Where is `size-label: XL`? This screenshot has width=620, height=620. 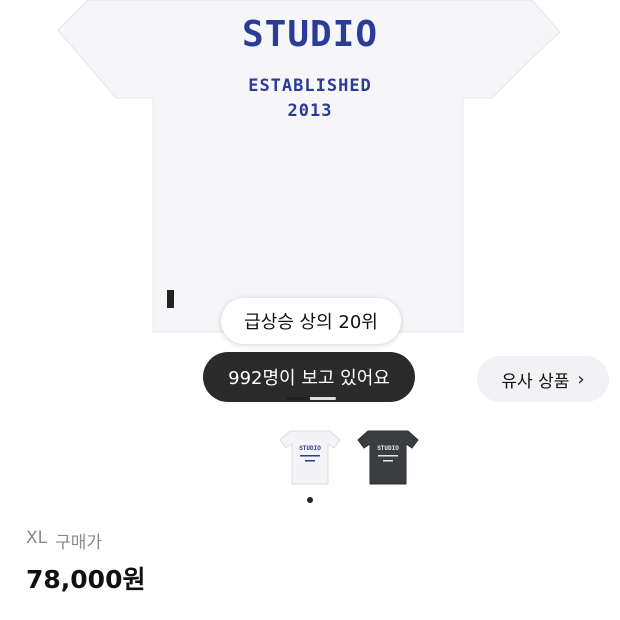
size-label: XL is located at coordinates (37, 538).